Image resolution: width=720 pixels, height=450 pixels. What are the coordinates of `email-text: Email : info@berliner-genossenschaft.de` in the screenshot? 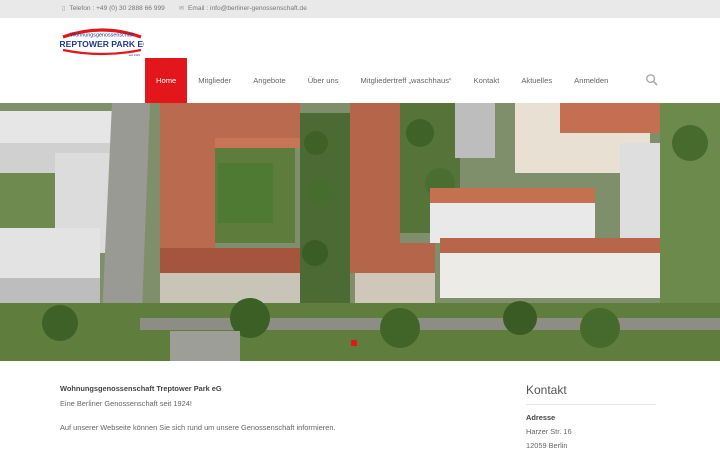 It's located at (247, 8).